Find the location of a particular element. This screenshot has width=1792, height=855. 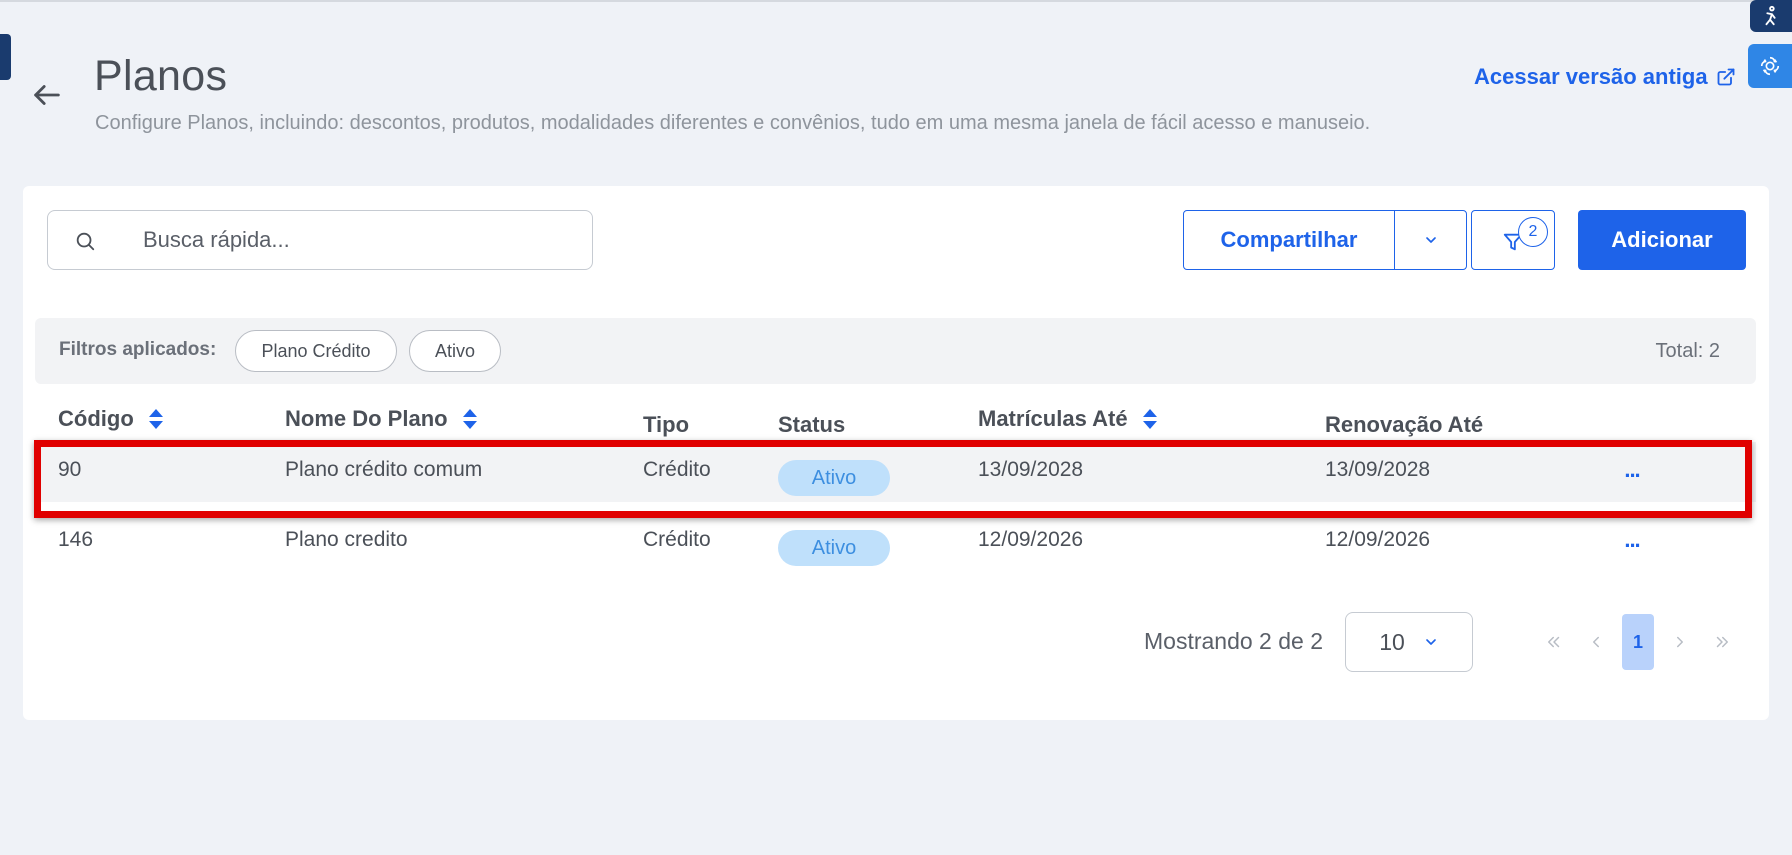

external-link-icon is located at coordinates (1725, 77).